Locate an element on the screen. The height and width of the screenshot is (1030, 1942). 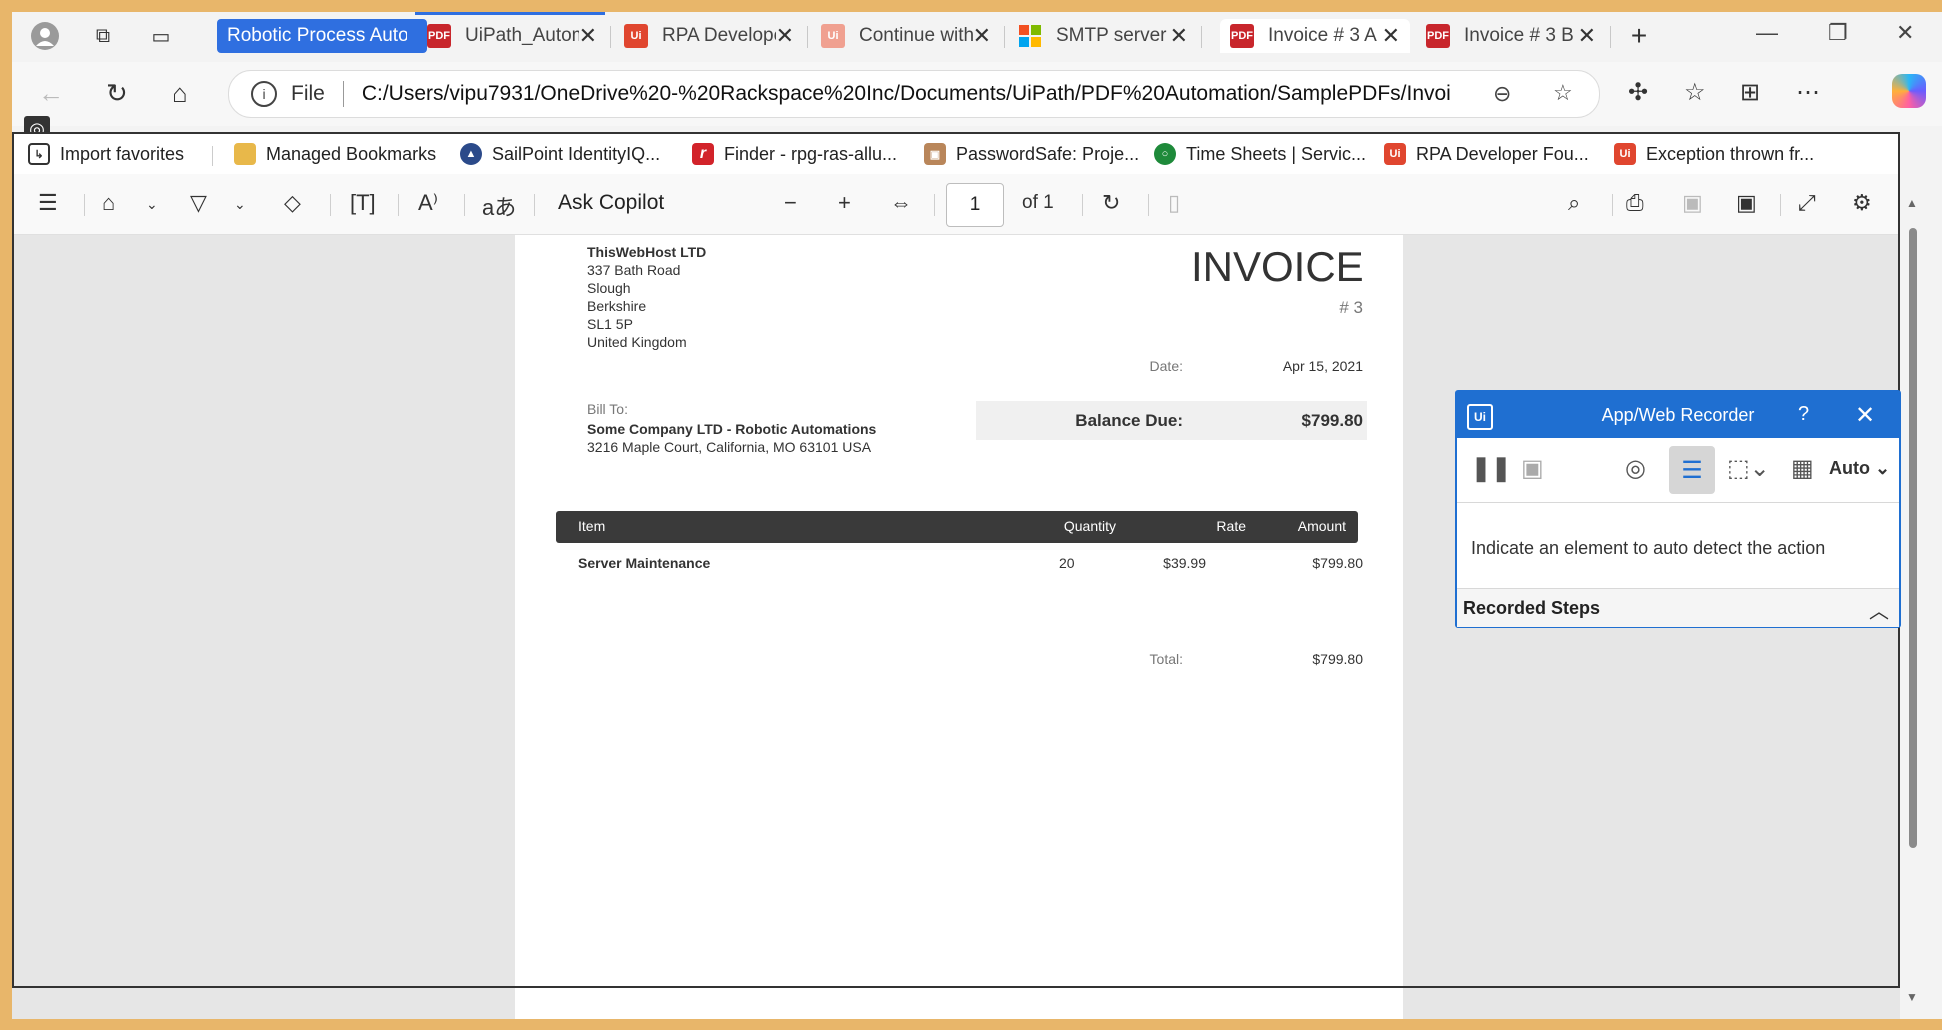
close-window-icon: ✕ is located at coordinates (1905, 33).